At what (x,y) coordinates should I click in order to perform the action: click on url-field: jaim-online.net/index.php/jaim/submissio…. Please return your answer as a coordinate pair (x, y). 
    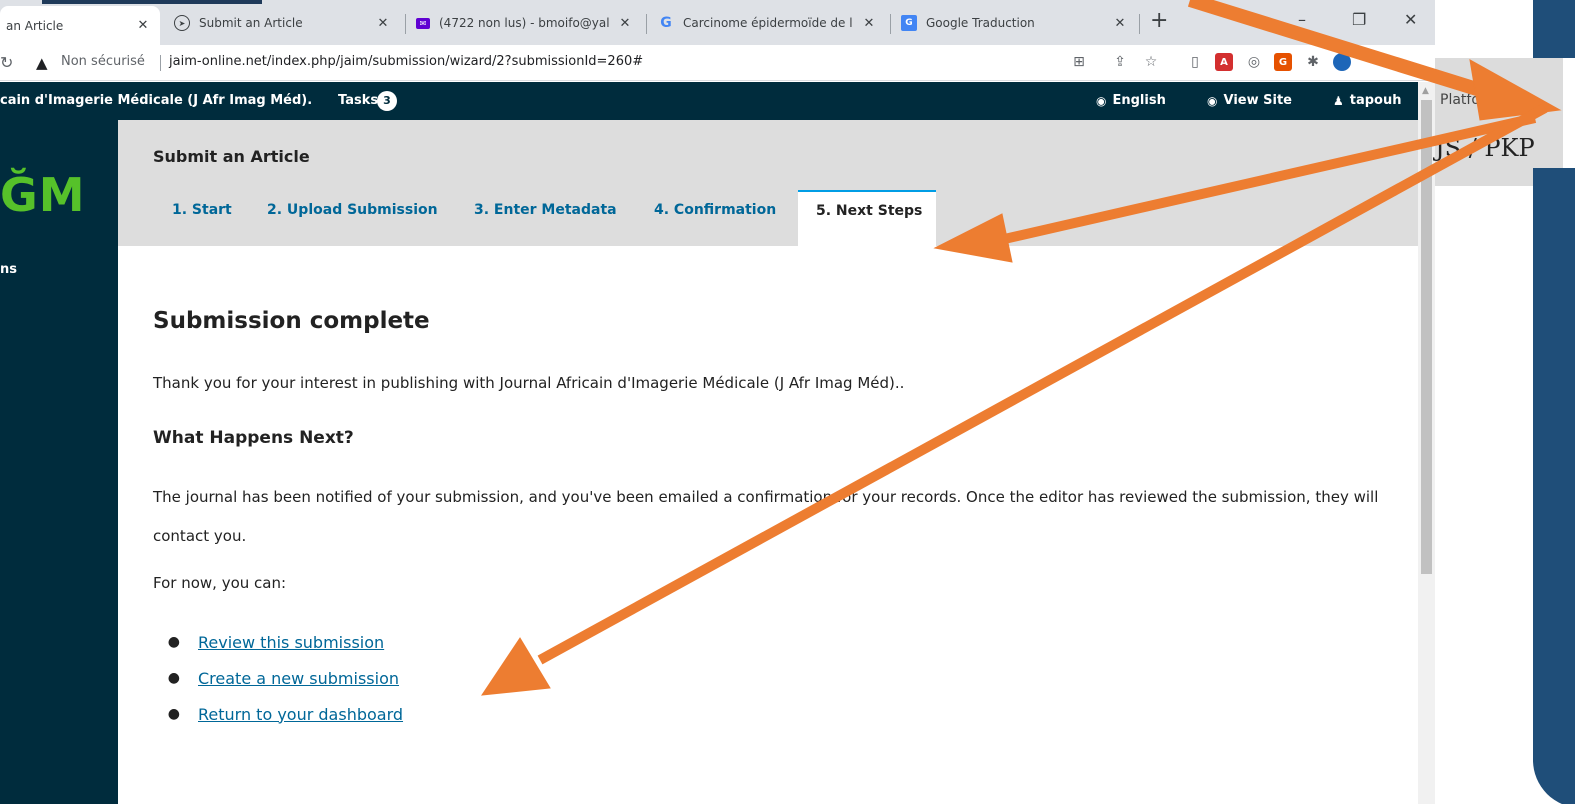
    Looking at the image, I should click on (406, 61).